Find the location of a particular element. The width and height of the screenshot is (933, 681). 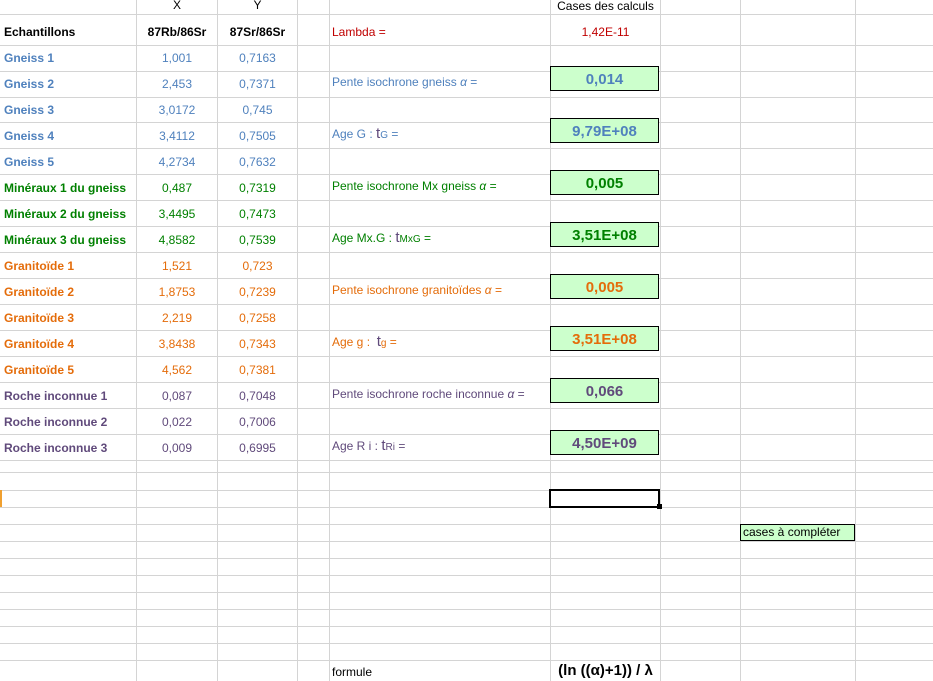

lambda-value: 1,42E-11 is located at coordinates (605, 32).